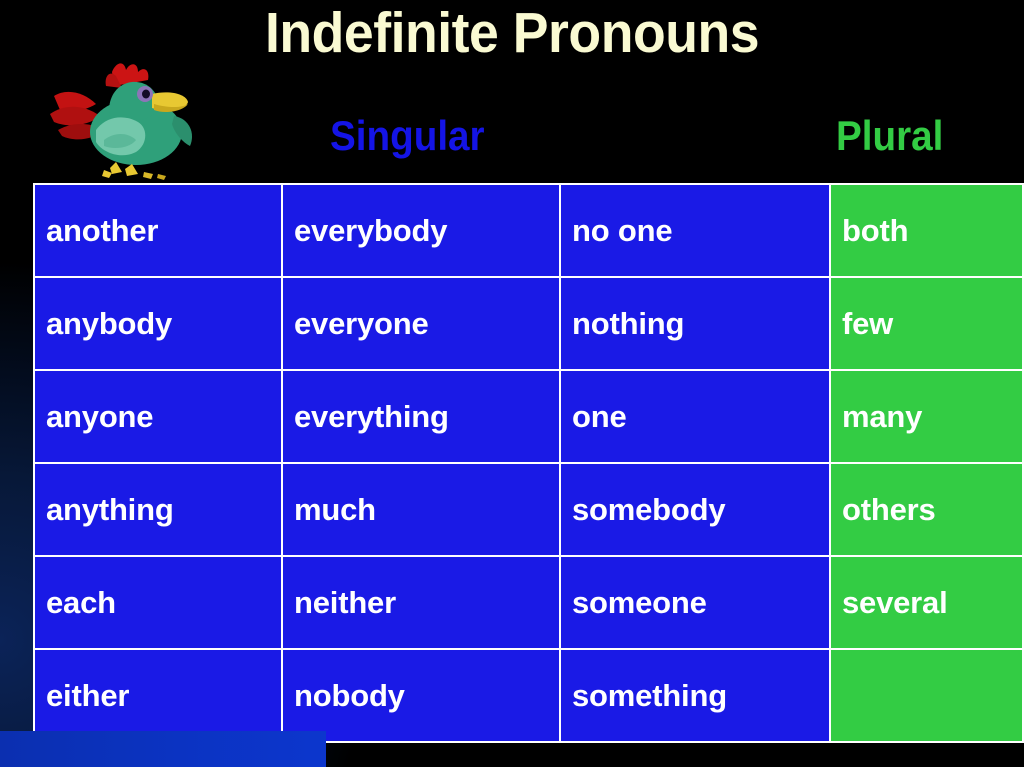  What do you see at coordinates (158, 602) in the screenshot?
I see `table-cell: each` at bounding box center [158, 602].